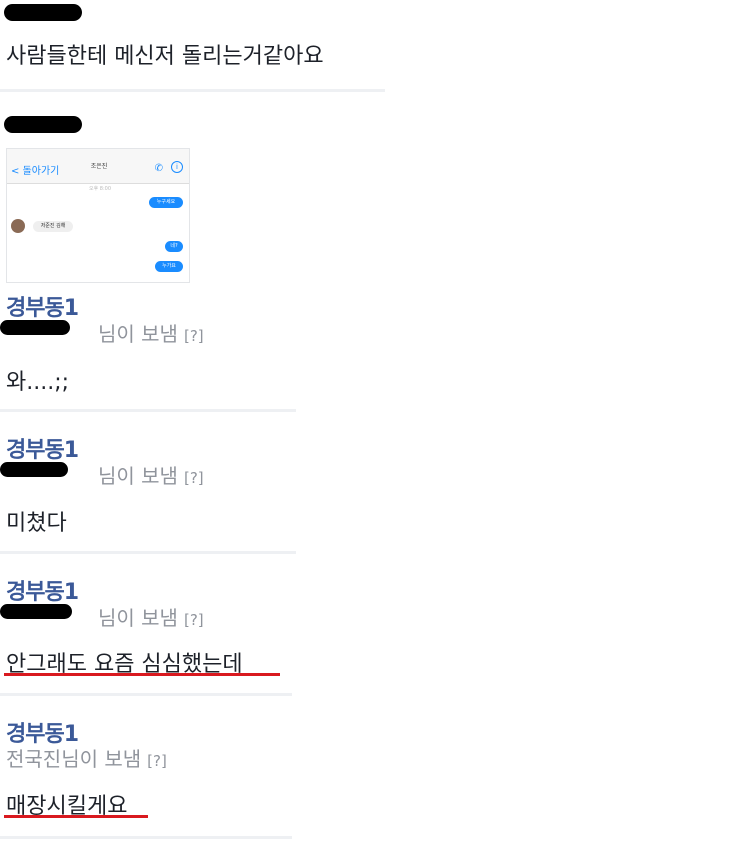 The height and width of the screenshot is (843, 750). What do you see at coordinates (74, 759) in the screenshot?
I see `sender-text: 전국진님이 보냄` at bounding box center [74, 759].